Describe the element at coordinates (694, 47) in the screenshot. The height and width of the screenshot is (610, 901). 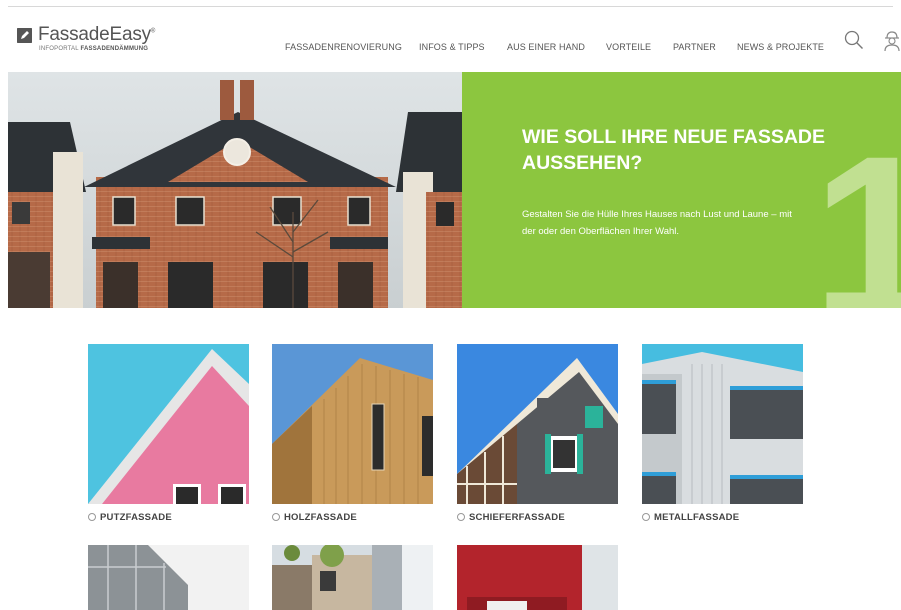
I see `nav-item-partner: PARTNER` at that location.